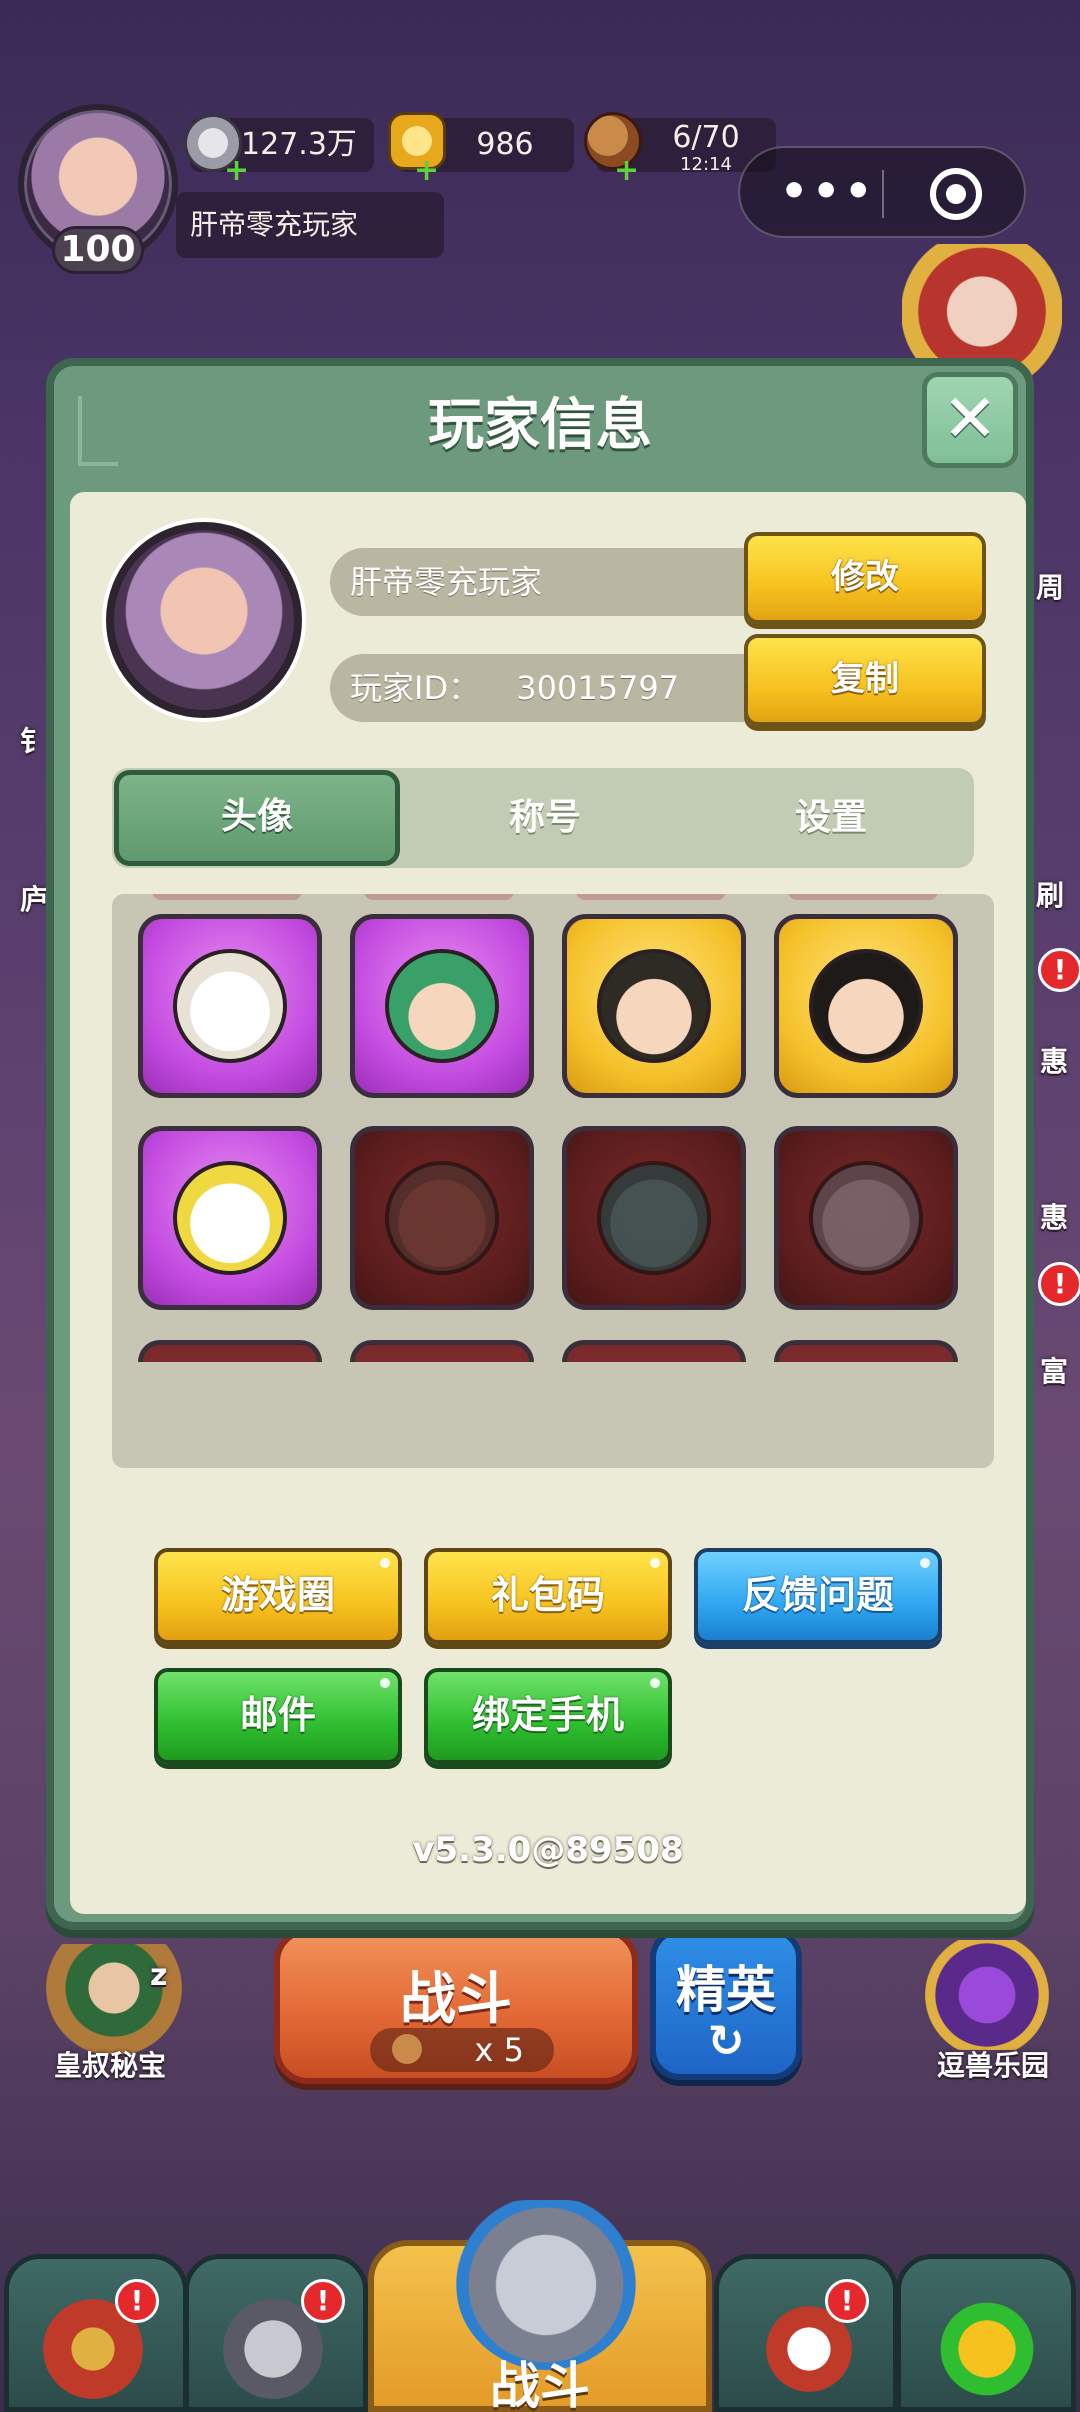 Image resolution: width=1080 pixels, height=2412 pixels. Describe the element at coordinates (598, 688) in the screenshot. I see `player-id-value: 30015797` at that location.